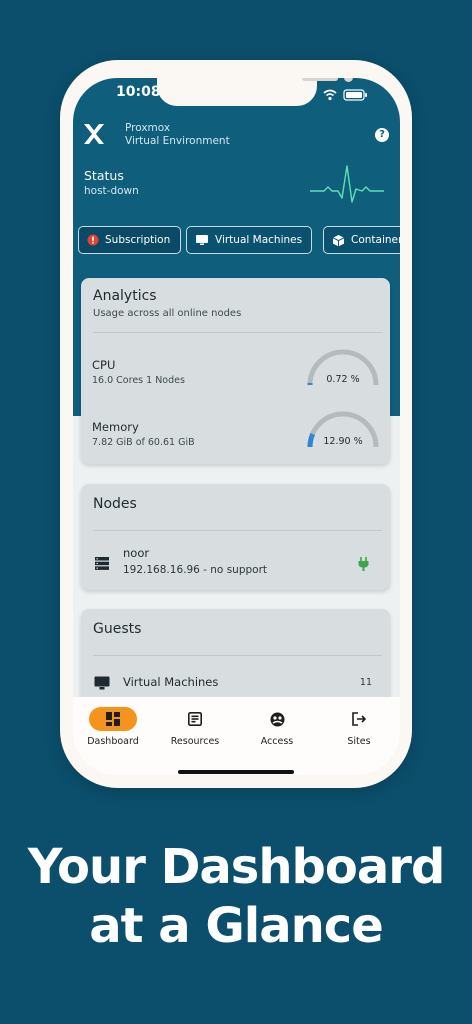  I want to click on nav-resources-label: Resources, so click(195, 741).